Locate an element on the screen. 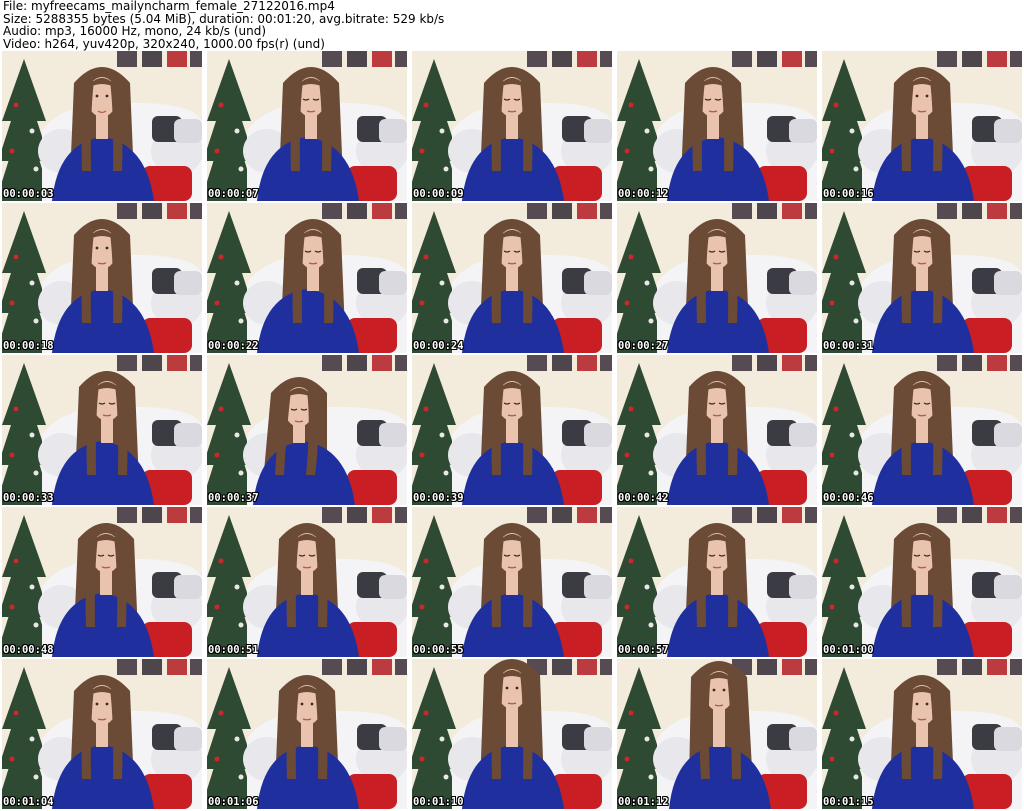 The image size is (1024, 811). video-thumbnail: 00:00:57 is located at coordinates (717, 582).